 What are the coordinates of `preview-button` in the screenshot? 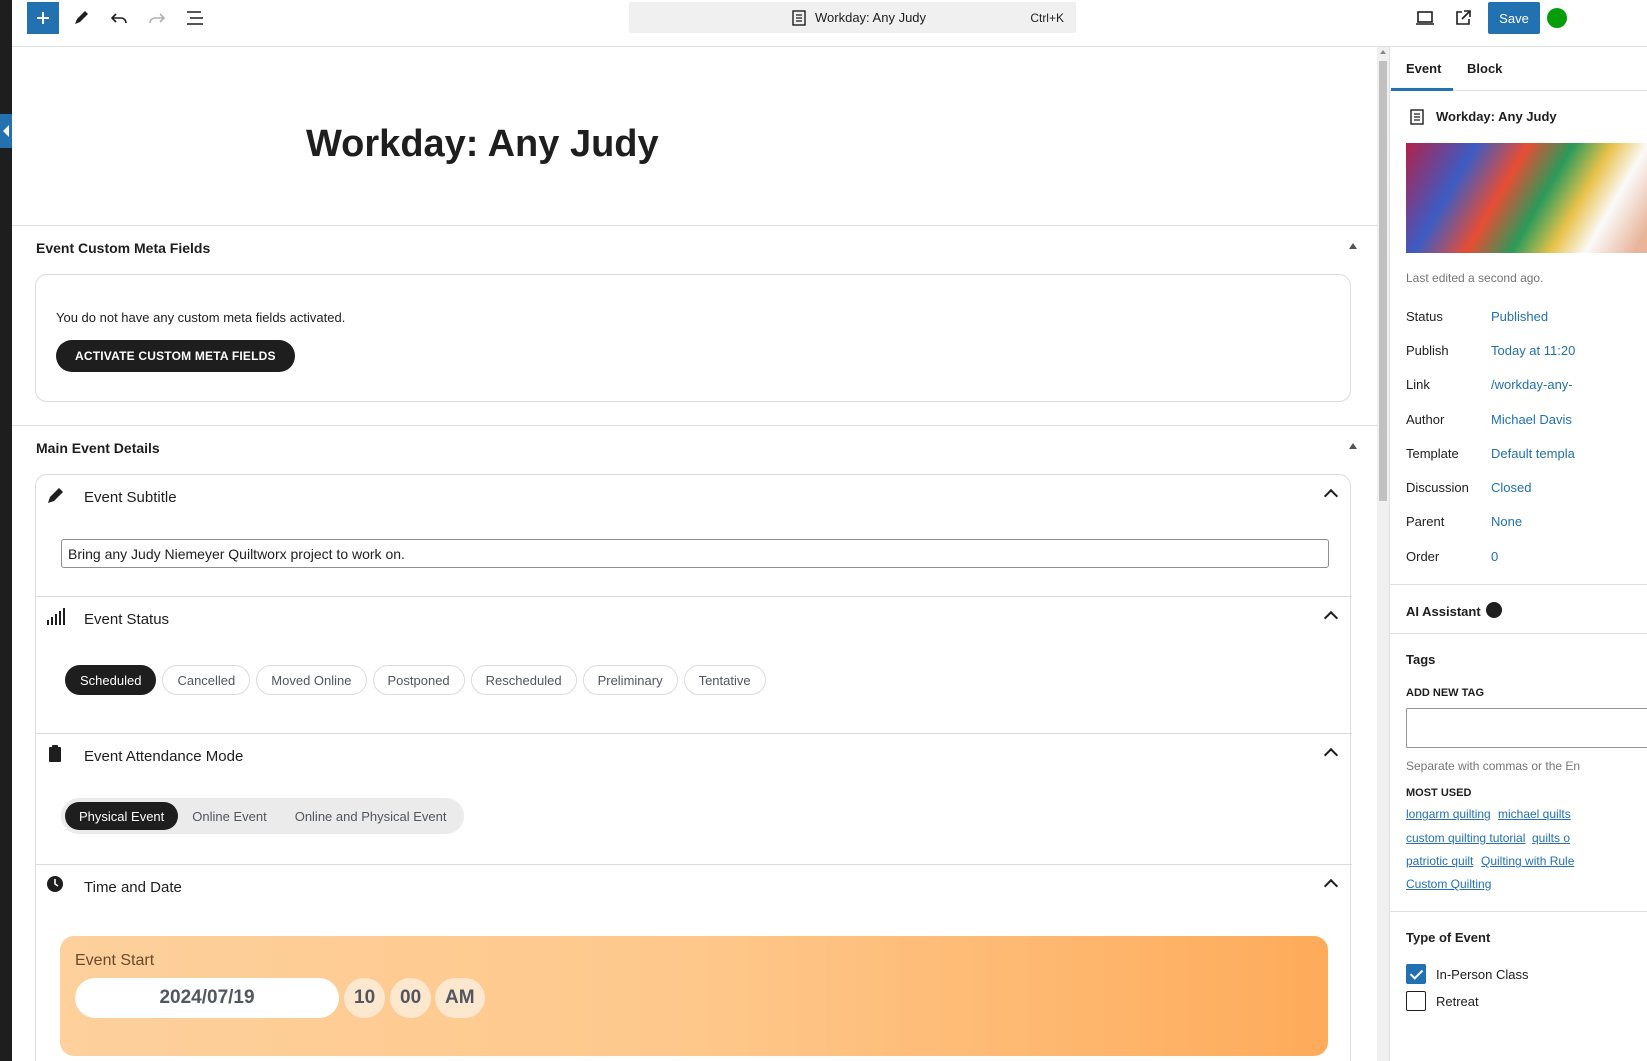 It's located at (1425, 18).